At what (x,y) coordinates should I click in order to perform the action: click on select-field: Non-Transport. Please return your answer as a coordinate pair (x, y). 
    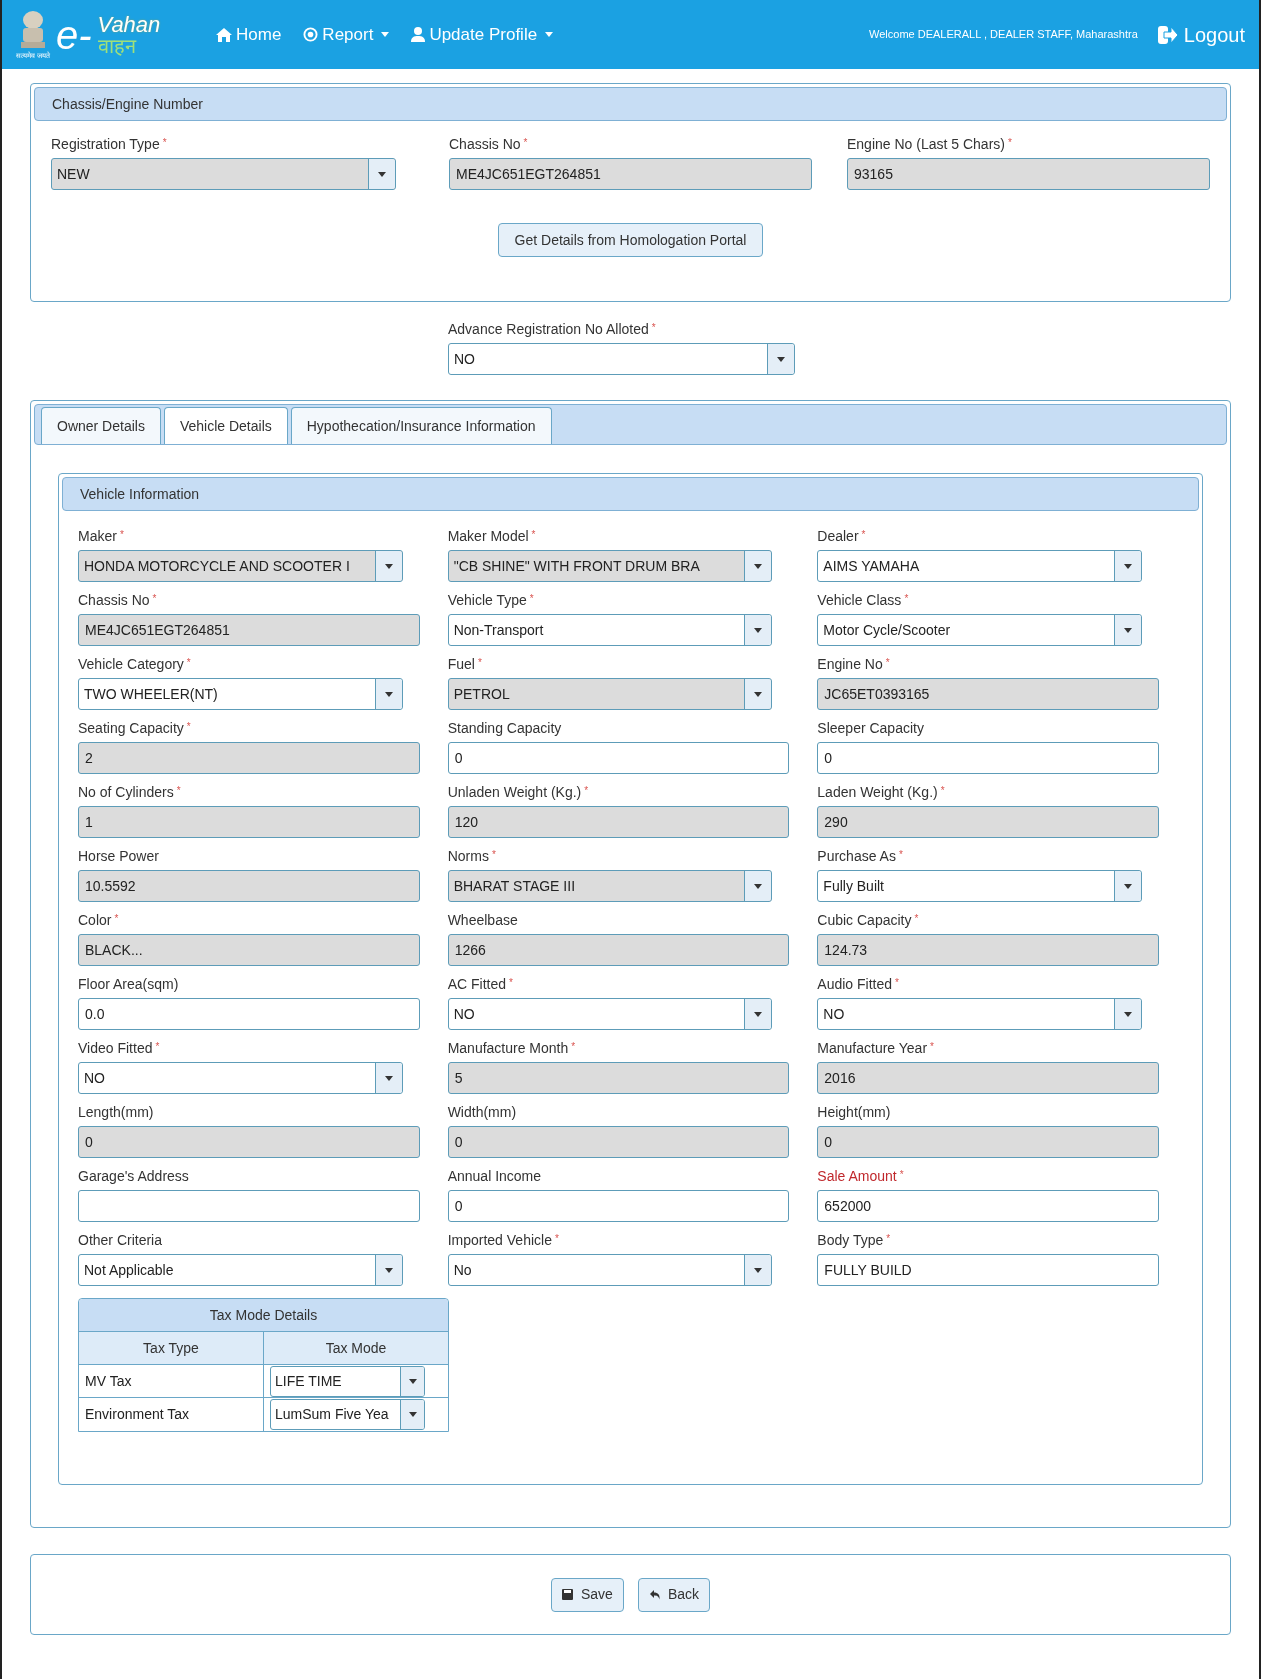
    Looking at the image, I should click on (610, 630).